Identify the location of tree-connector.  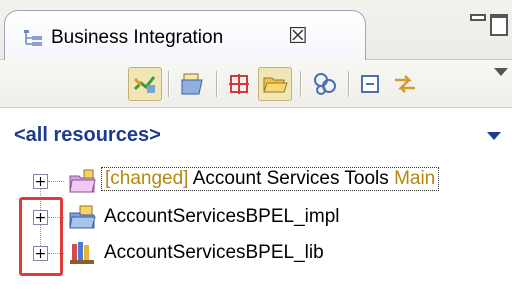
(56, 181).